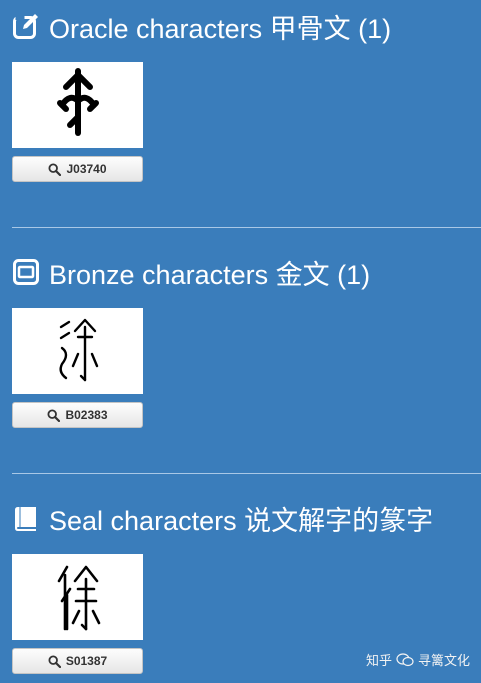 This screenshot has width=481, height=683. I want to click on watermark-right-text: 寻篱文化, so click(444, 660).